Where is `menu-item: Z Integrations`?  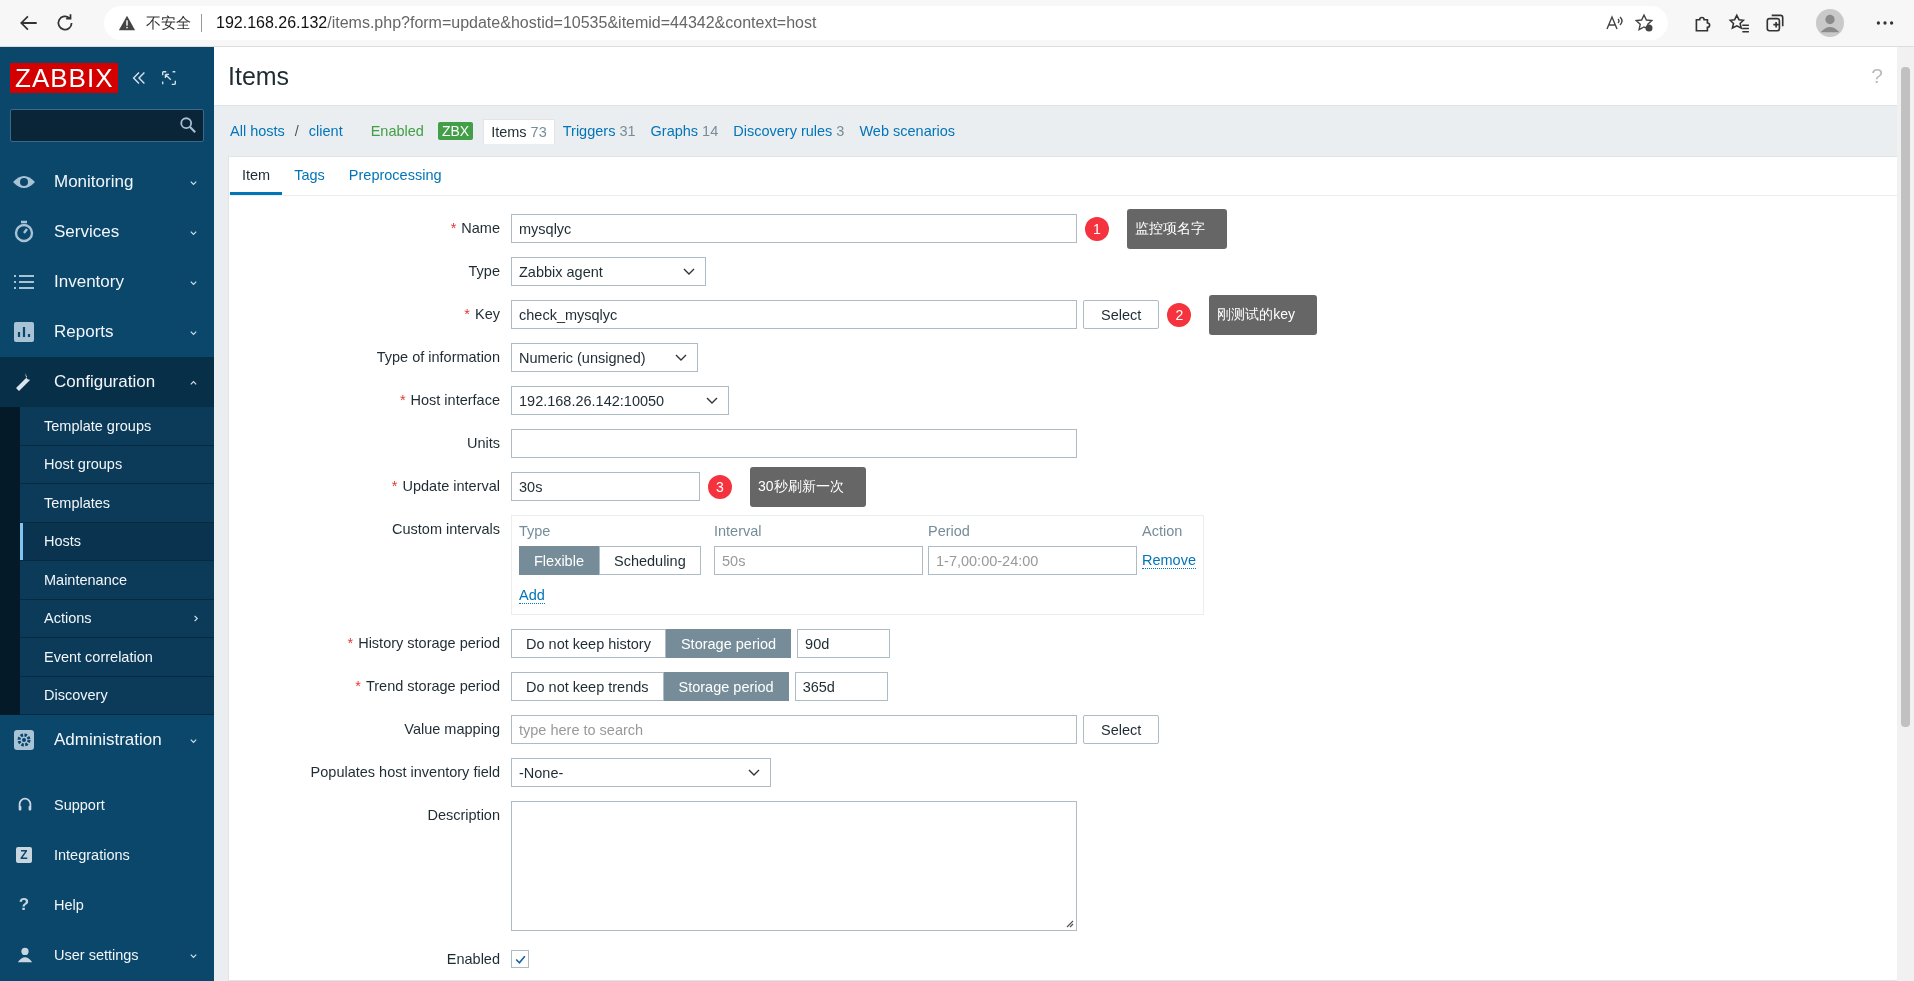
menu-item: Z Integrations is located at coordinates (107, 855).